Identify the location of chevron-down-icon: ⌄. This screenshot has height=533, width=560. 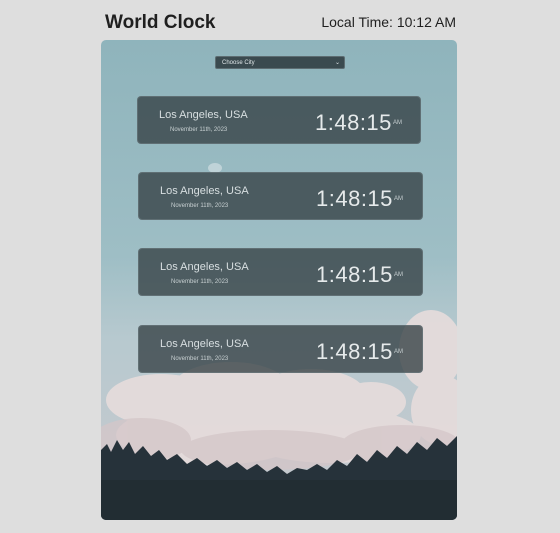
(337, 63).